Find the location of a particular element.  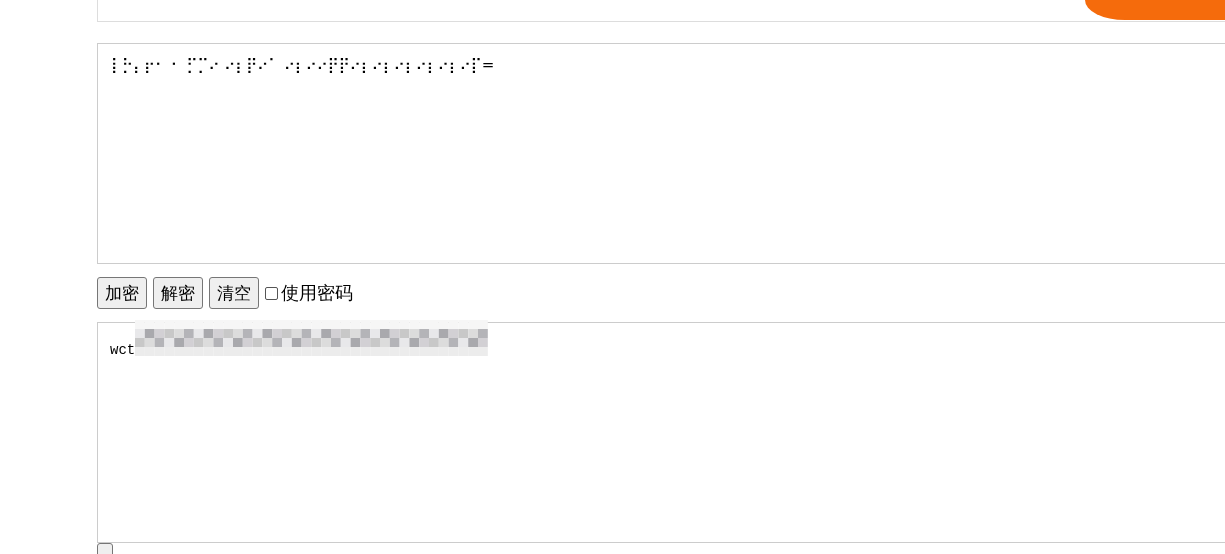

action-button: 清空 is located at coordinates (234, 293).